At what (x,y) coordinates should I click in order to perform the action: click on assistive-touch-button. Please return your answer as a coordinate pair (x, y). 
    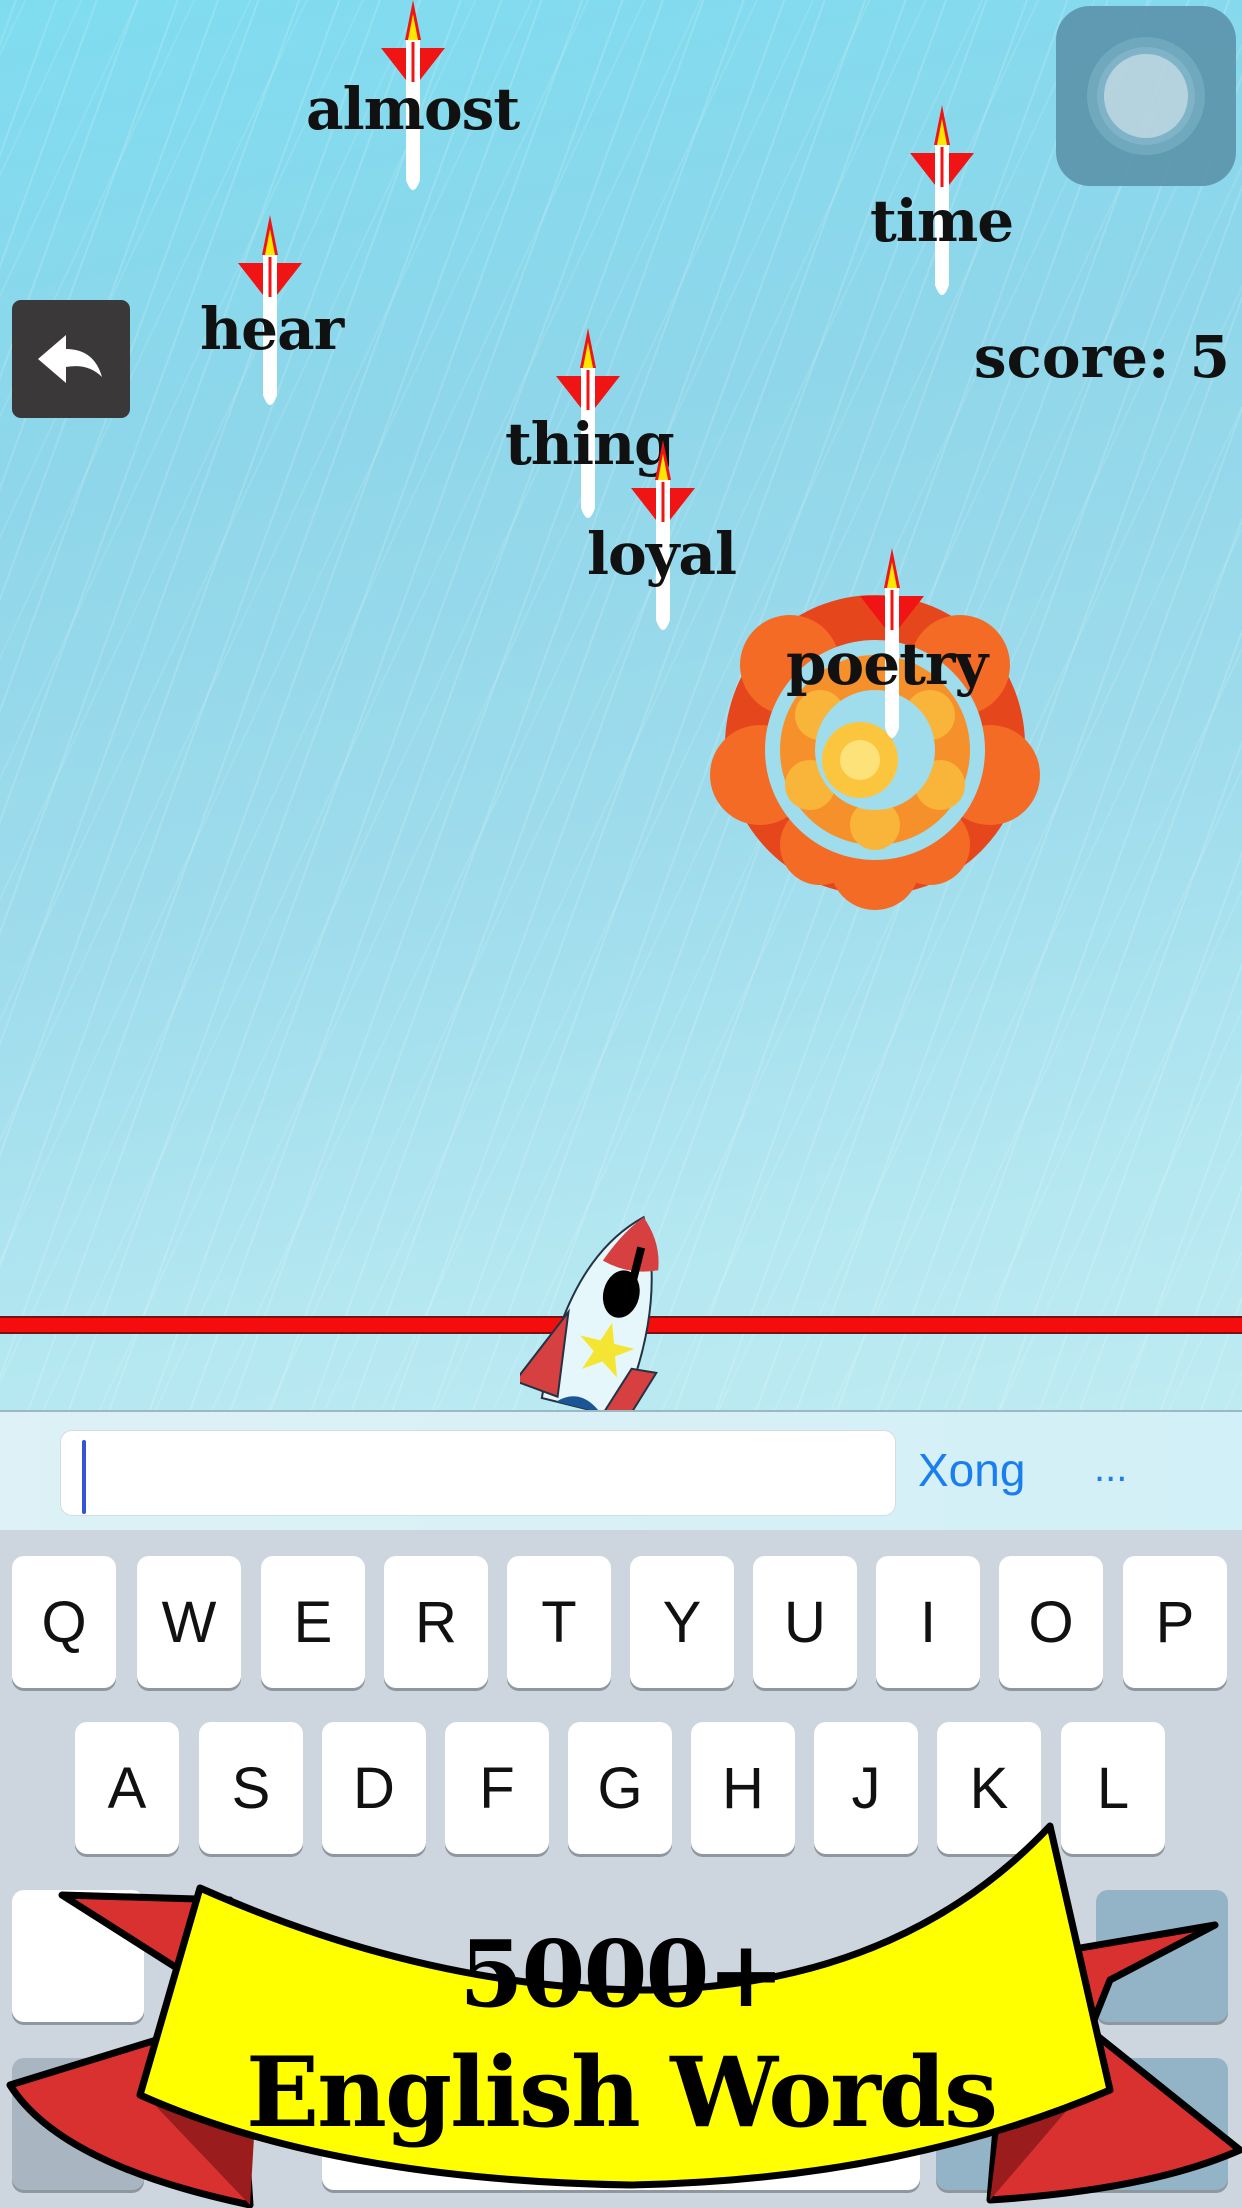
    Looking at the image, I should click on (1146, 96).